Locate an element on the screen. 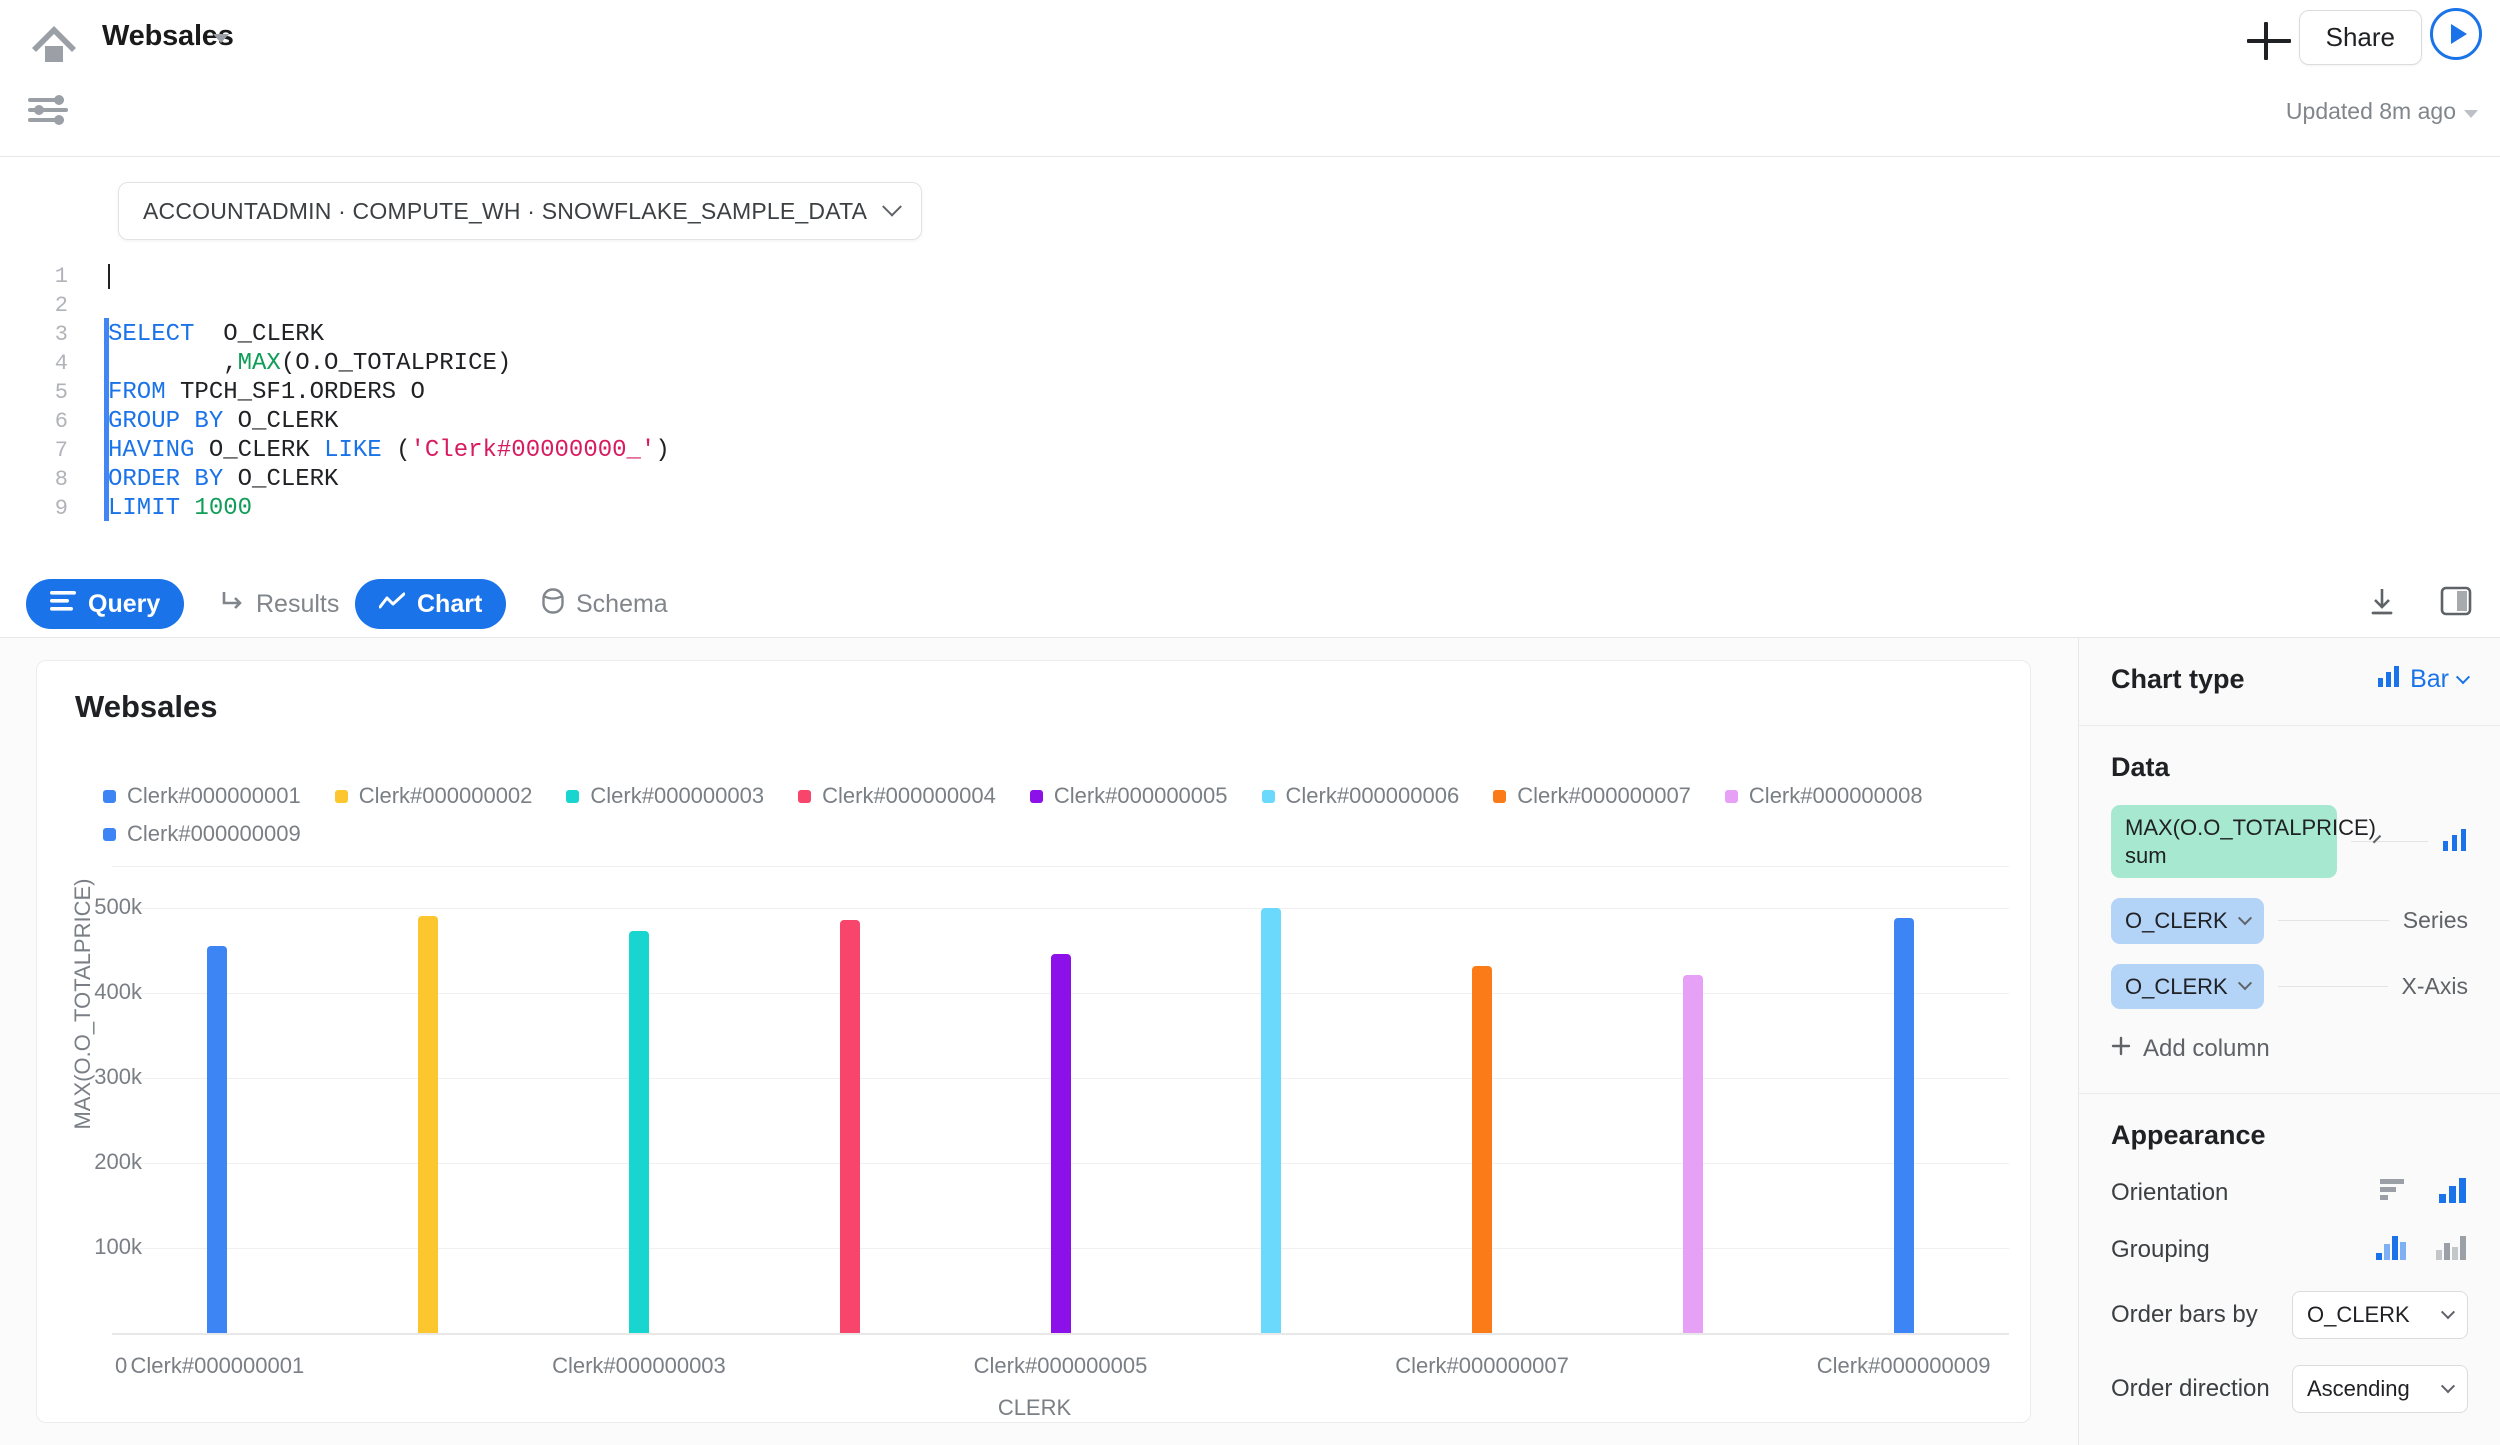 This screenshot has height=1445, width=2500. line-number: 8 is located at coordinates (61, 479).